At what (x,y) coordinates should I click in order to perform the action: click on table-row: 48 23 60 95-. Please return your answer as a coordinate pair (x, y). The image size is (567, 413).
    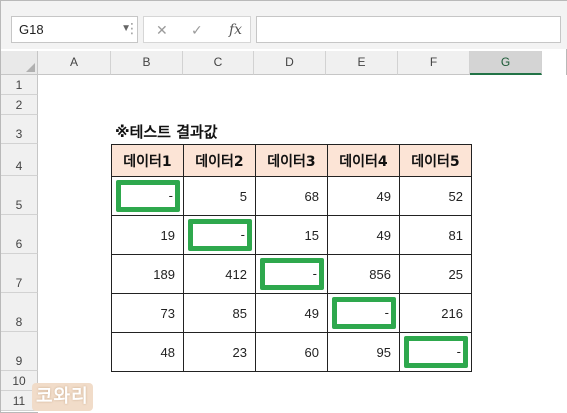
    Looking at the image, I should click on (291, 352).